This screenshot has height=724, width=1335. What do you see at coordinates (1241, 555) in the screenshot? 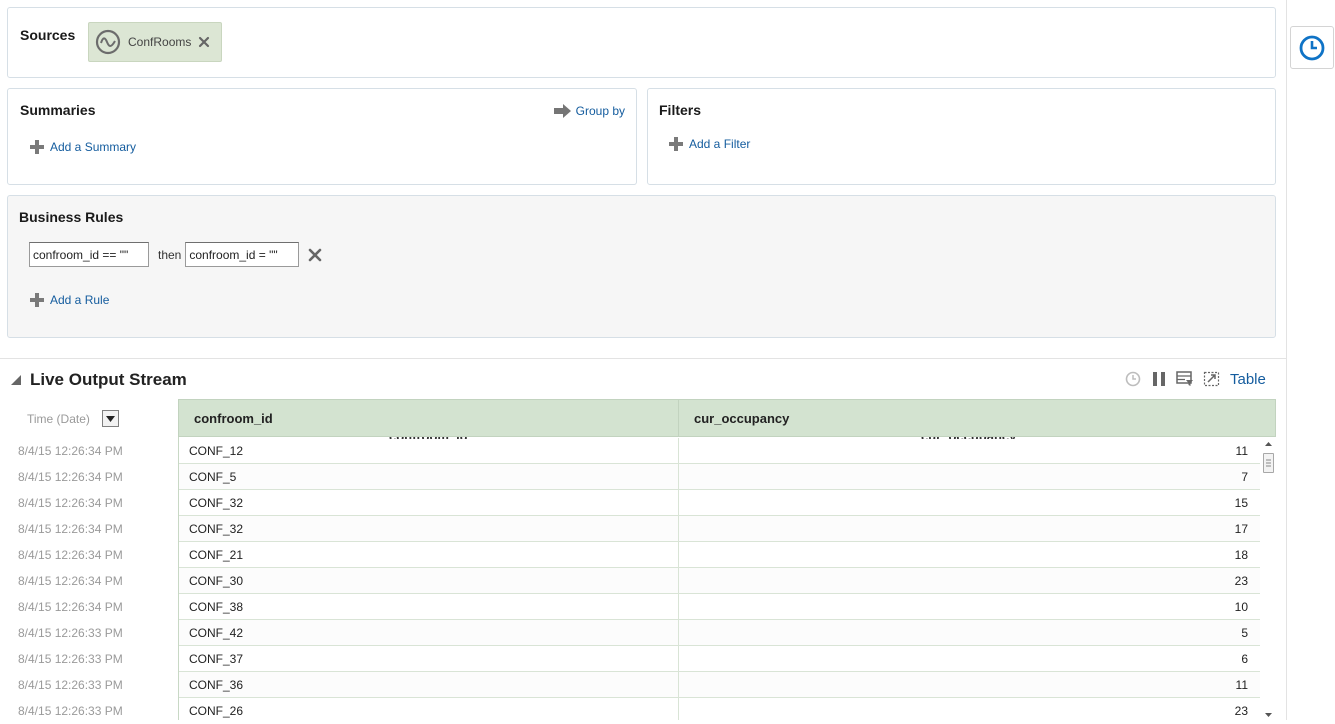
I see `cell-cur-occupancy: 18` at bounding box center [1241, 555].